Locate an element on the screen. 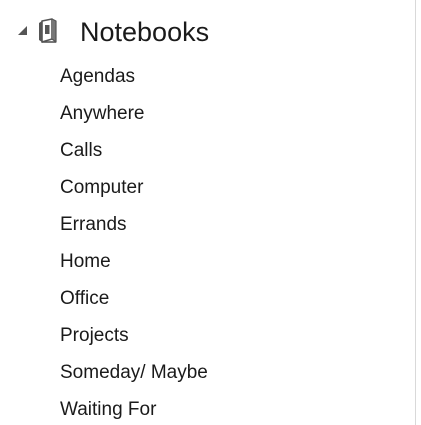 The height and width of the screenshot is (425, 421). notebook-item-label: Someday/ Maybe is located at coordinates (134, 372).